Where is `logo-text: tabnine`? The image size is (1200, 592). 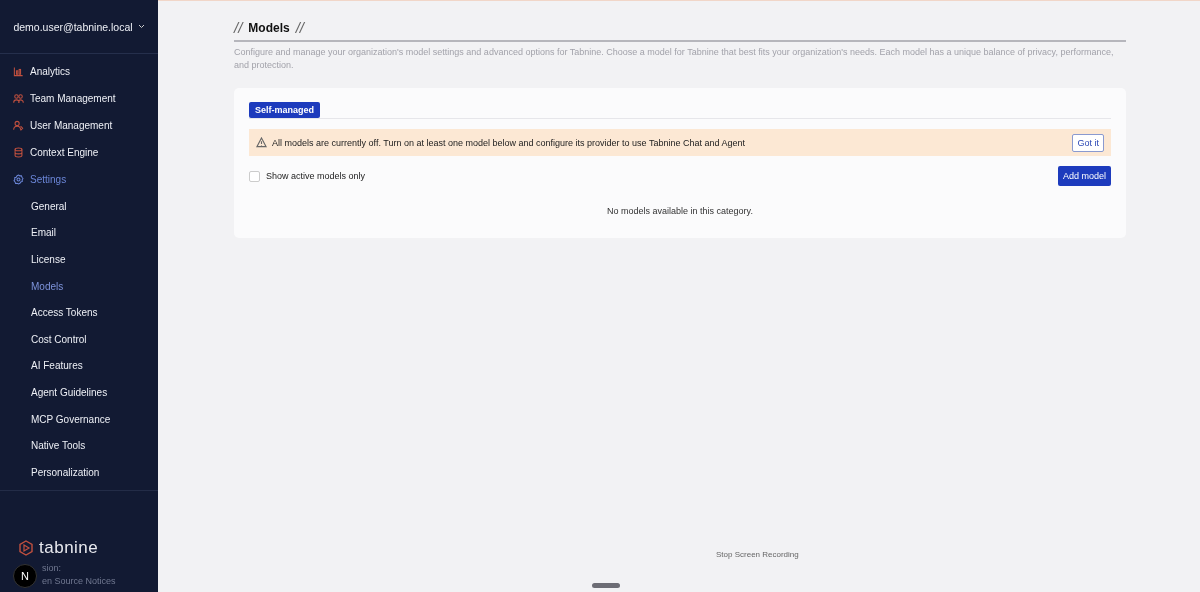
logo-text: tabnine is located at coordinates (69, 548).